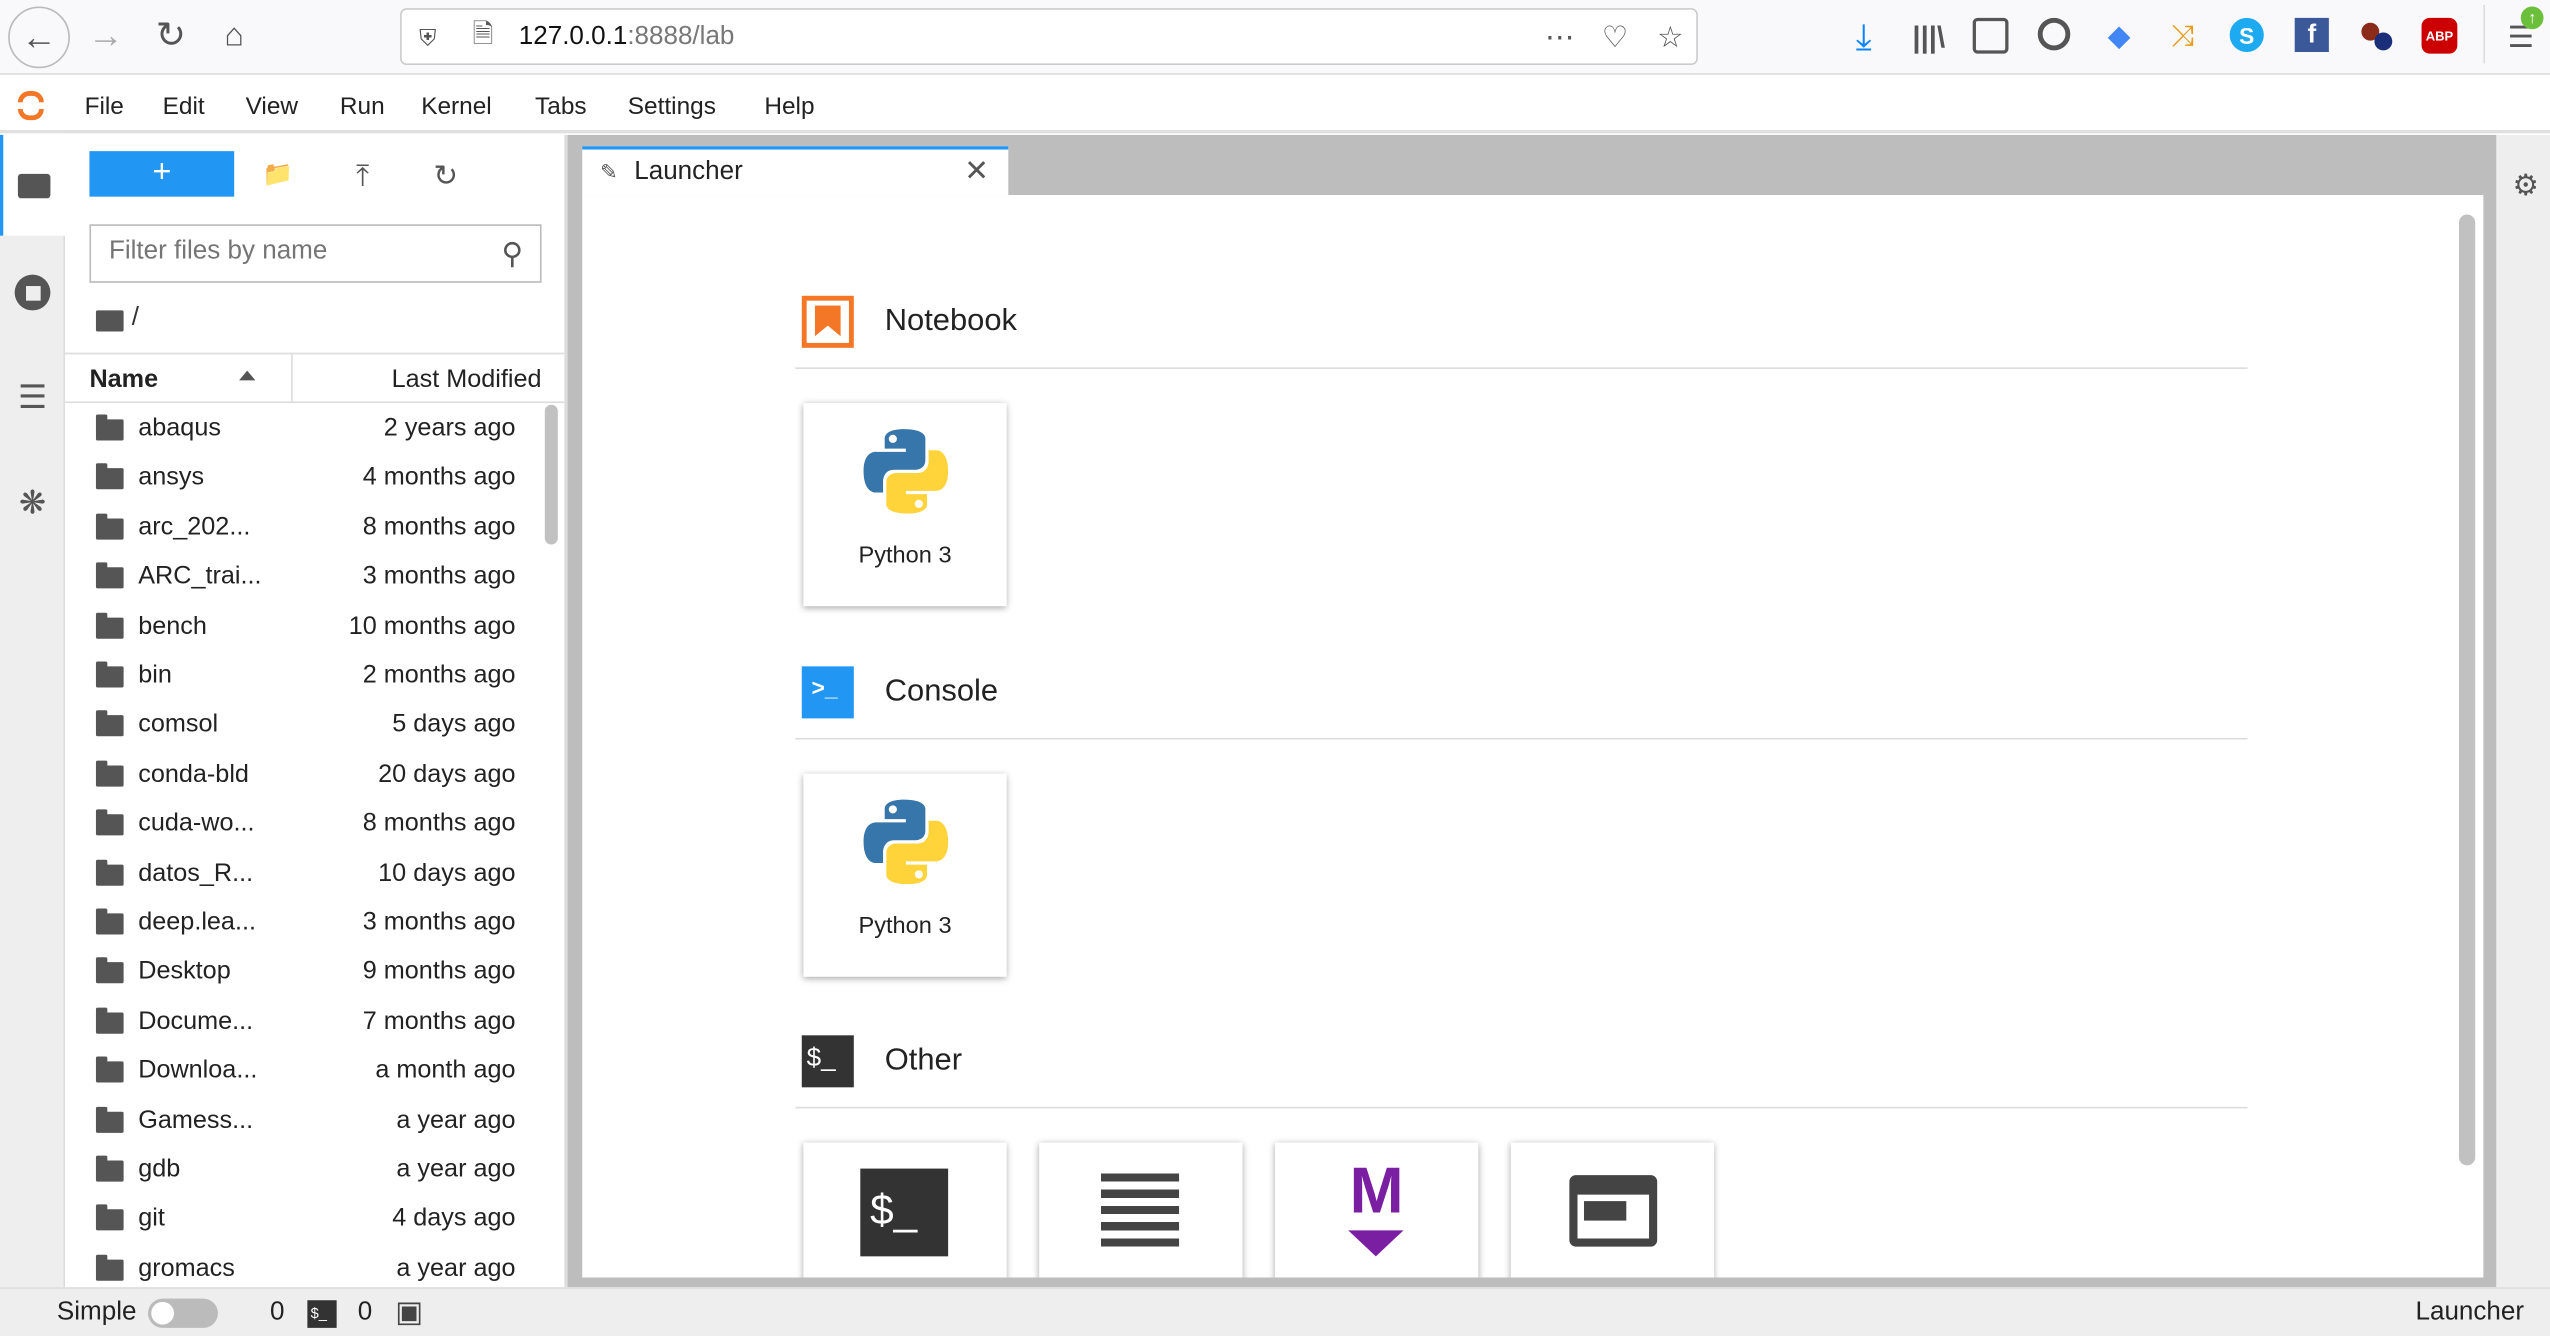 This screenshot has height=1336, width=2550. Describe the element at coordinates (305, 1022) in the screenshot. I see `file-row: Docume... 7 months ago` at that location.